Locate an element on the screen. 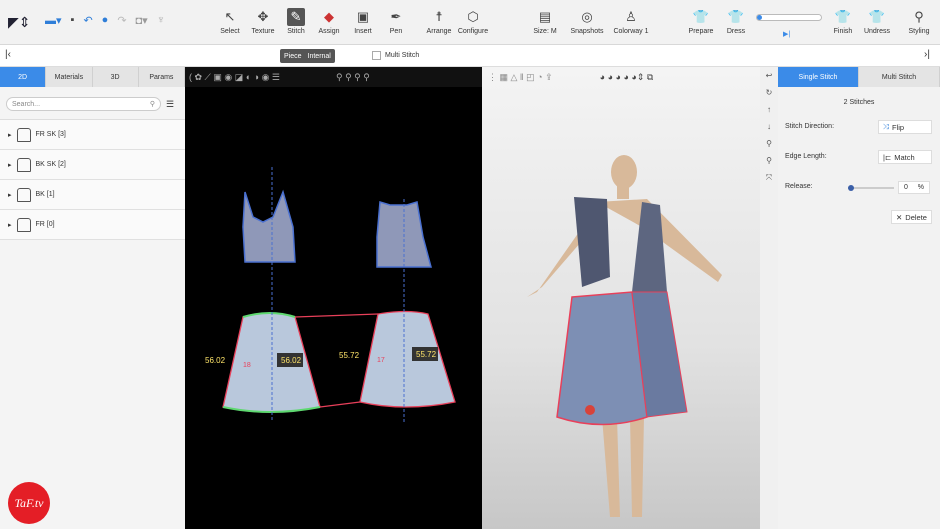 This screenshot has height=529, width=940. zoom-out-icon: ⚲ is located at coordinates (769, 160).